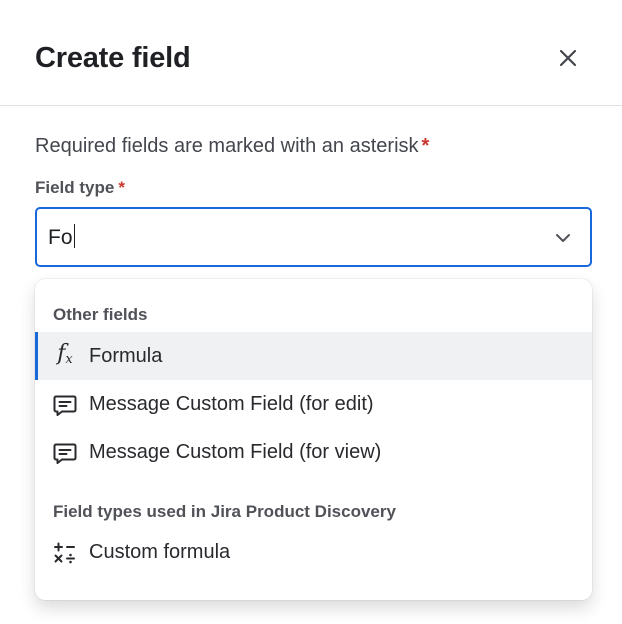 The image size is (622, 624). I want to click on modal-title: Create field, so click(113, 58).